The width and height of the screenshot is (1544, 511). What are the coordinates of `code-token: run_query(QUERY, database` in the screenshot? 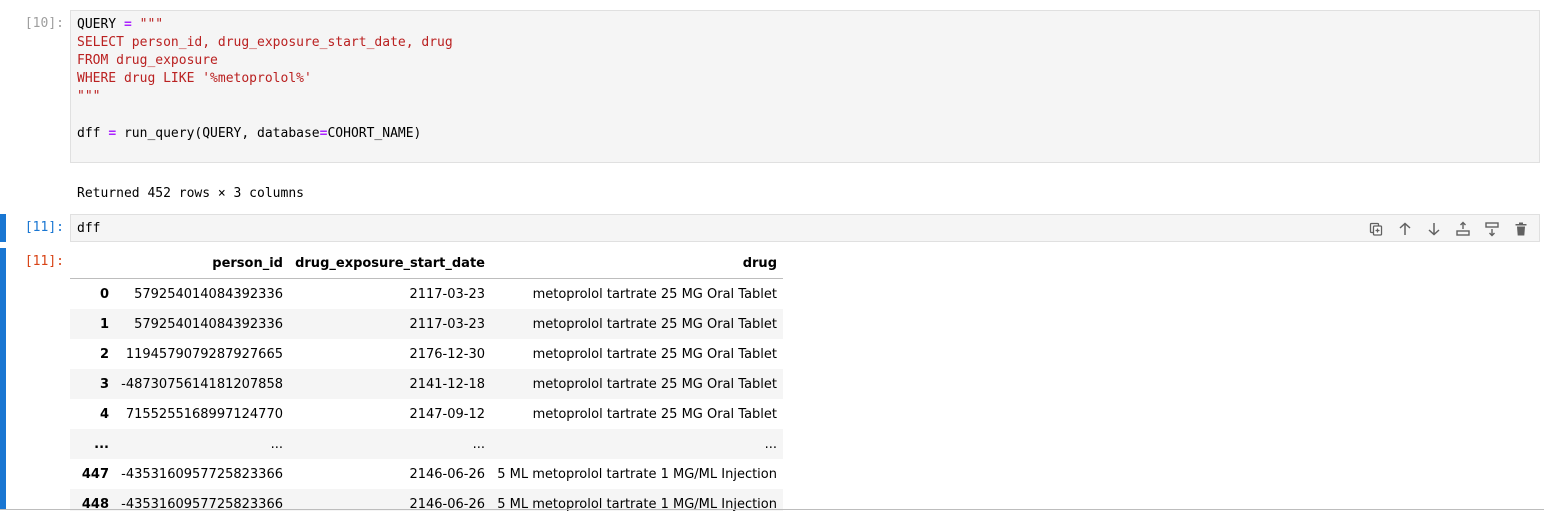 It's located at (221, 133).